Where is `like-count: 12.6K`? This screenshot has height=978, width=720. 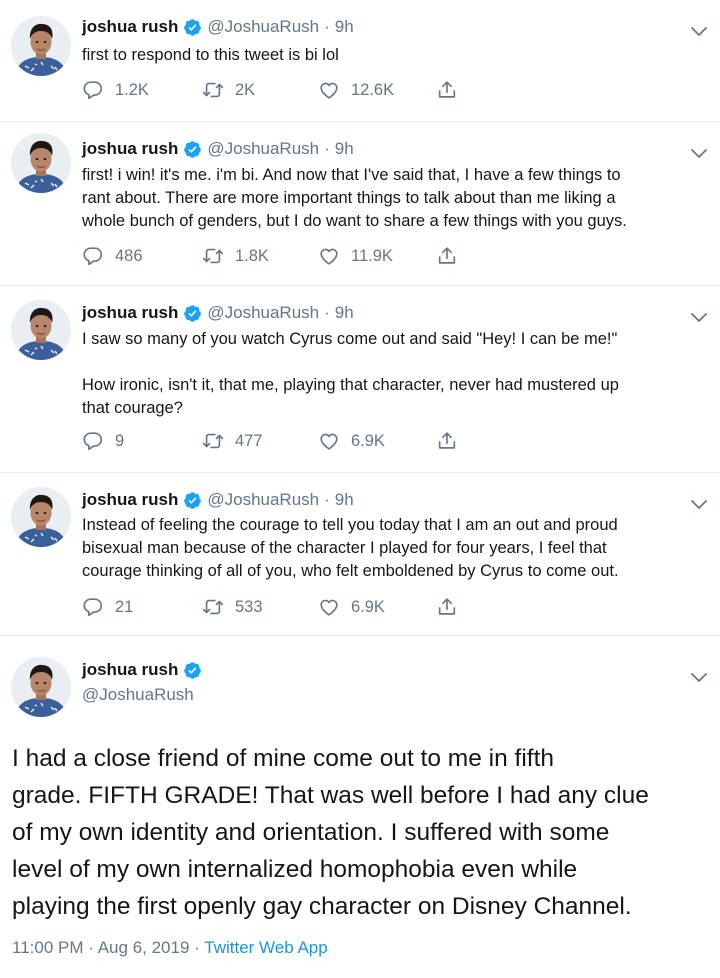
like-count: 12.6K is located at coordinates (373, 89).